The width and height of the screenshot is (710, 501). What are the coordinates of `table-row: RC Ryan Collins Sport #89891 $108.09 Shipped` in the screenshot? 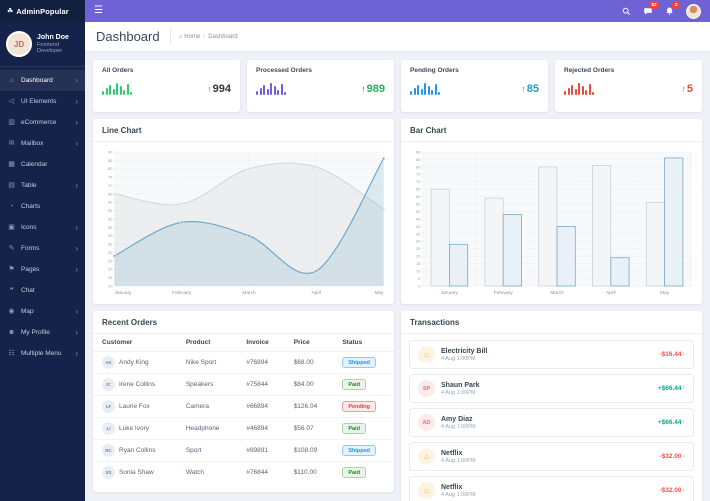 It's located at (243, 450).